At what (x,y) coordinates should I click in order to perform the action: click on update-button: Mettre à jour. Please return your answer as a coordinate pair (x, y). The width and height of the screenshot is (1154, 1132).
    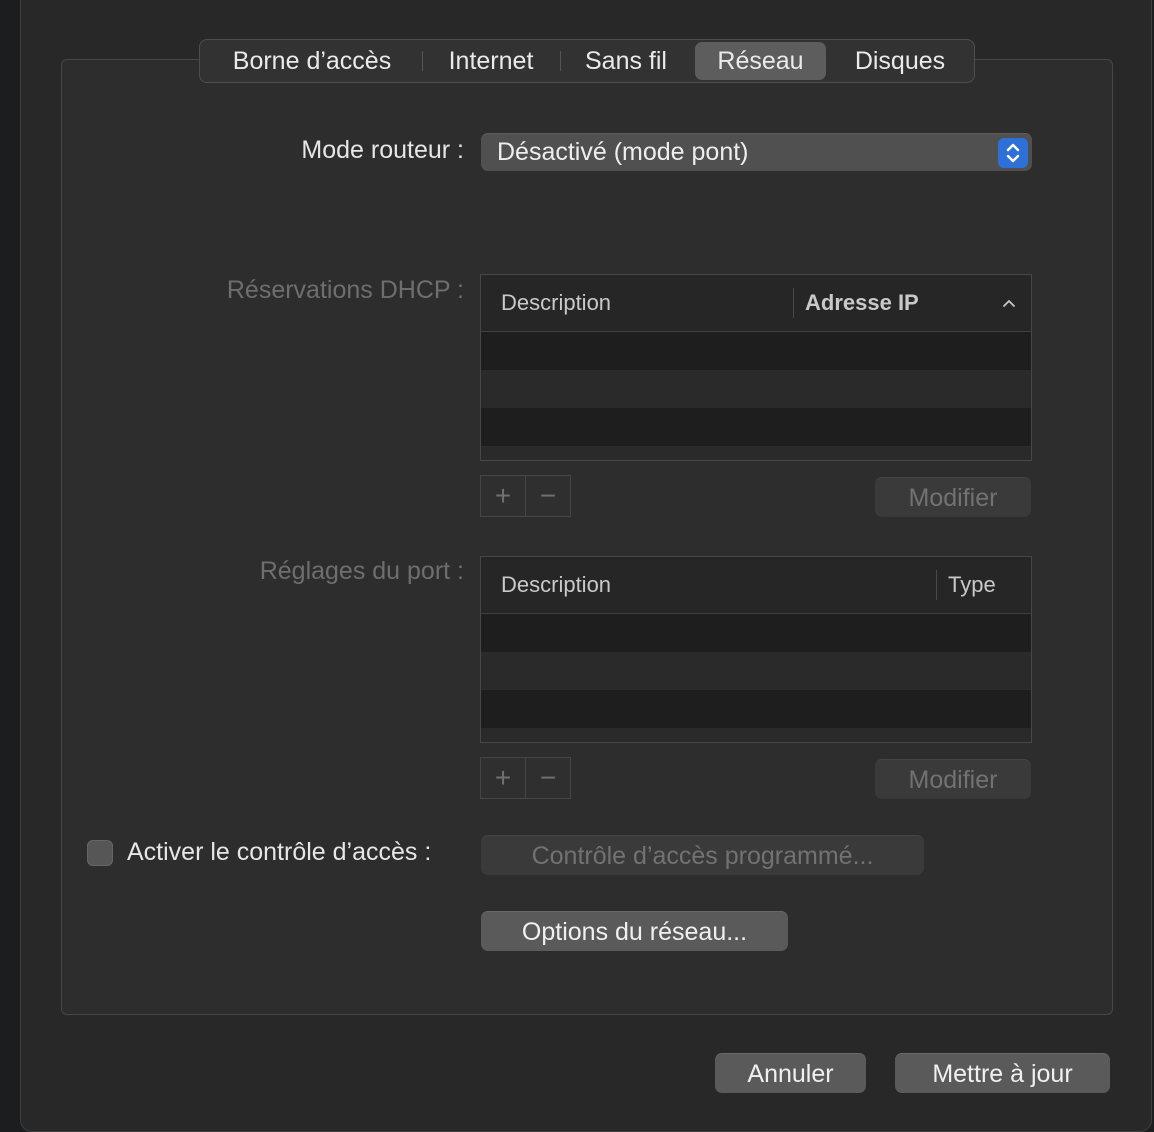
    Looking at the image, I should click on (1002, 1073).